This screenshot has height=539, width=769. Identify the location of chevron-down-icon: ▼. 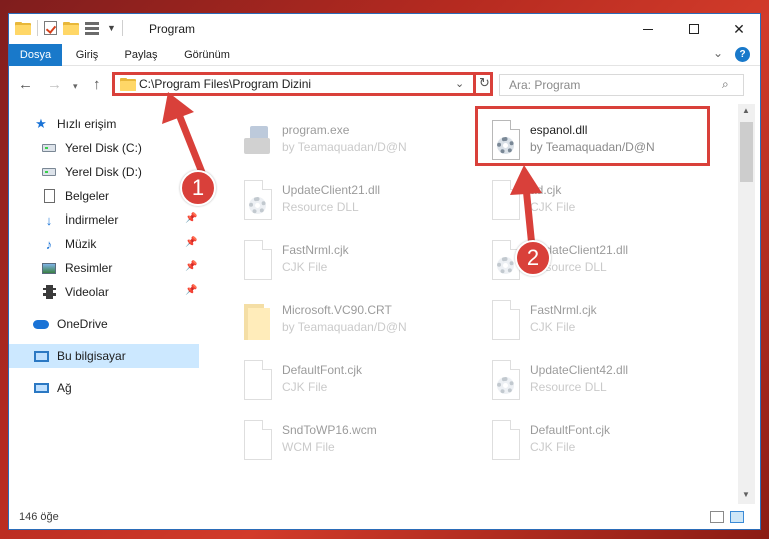
(111, 28).